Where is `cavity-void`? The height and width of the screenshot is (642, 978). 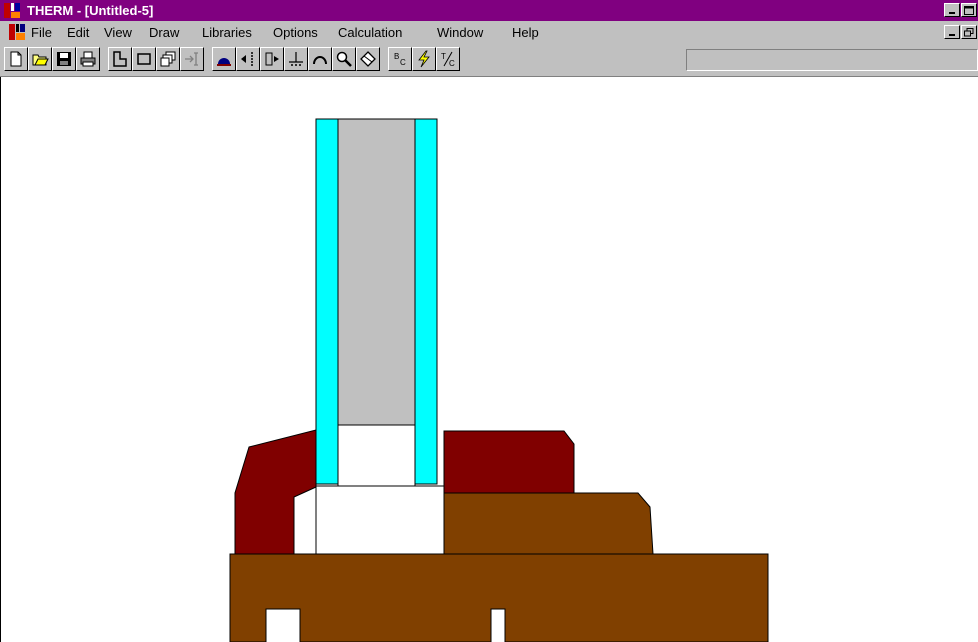
cavity-void is located at coordinates (376, 457).